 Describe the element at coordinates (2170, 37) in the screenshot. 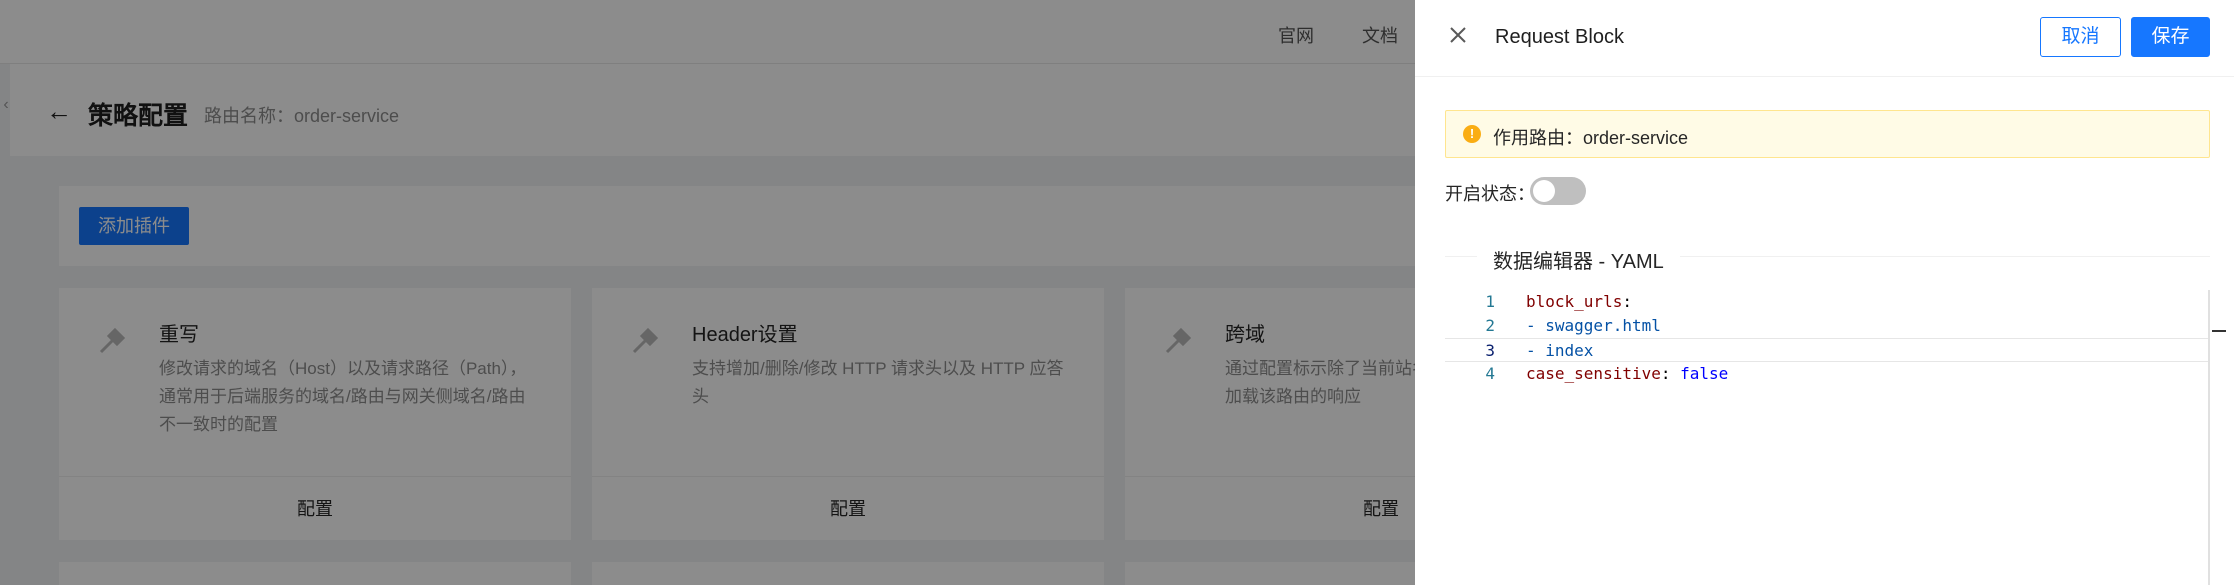

I see `save-button: 保存` at that location.